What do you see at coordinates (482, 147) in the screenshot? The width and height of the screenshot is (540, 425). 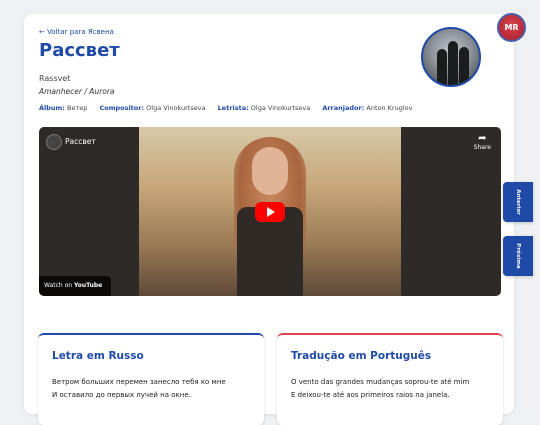 I see `share-label: Share` at bounding box center [482, 147].